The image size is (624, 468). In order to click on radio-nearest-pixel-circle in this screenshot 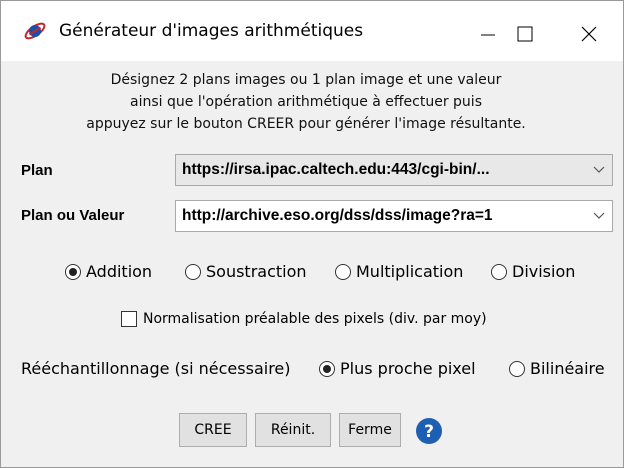, I will do `click(327, 368)`.